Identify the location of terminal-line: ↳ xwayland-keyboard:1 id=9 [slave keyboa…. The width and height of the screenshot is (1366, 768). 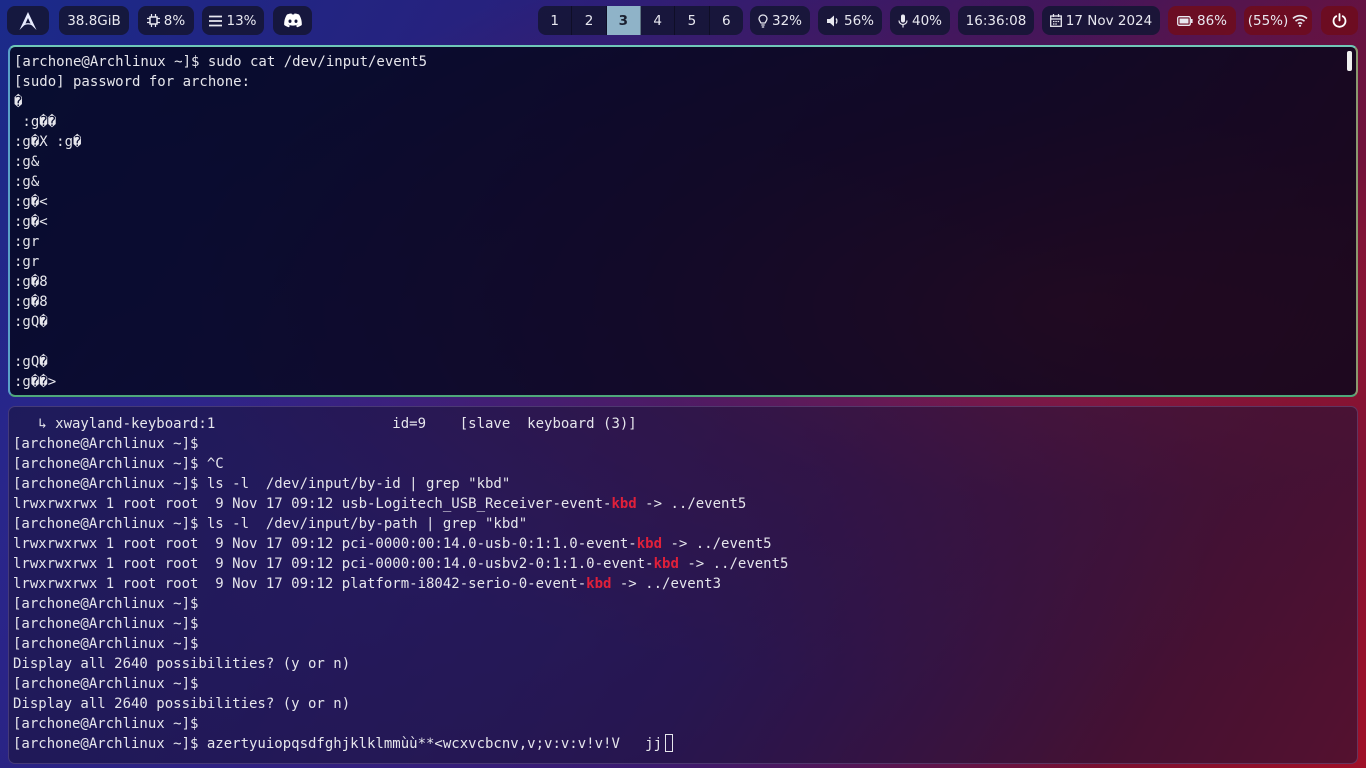
(678, 424).